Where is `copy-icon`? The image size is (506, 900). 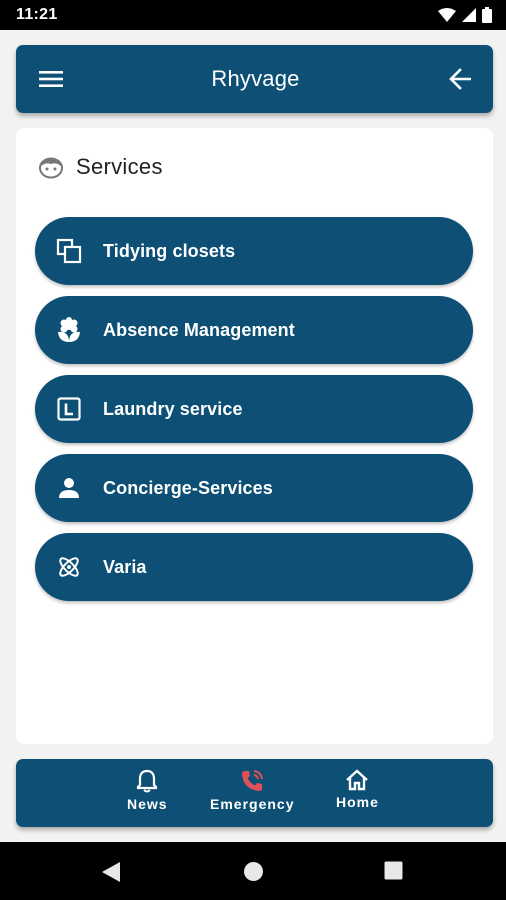
copy-icon is located at coordinates (69, 251).